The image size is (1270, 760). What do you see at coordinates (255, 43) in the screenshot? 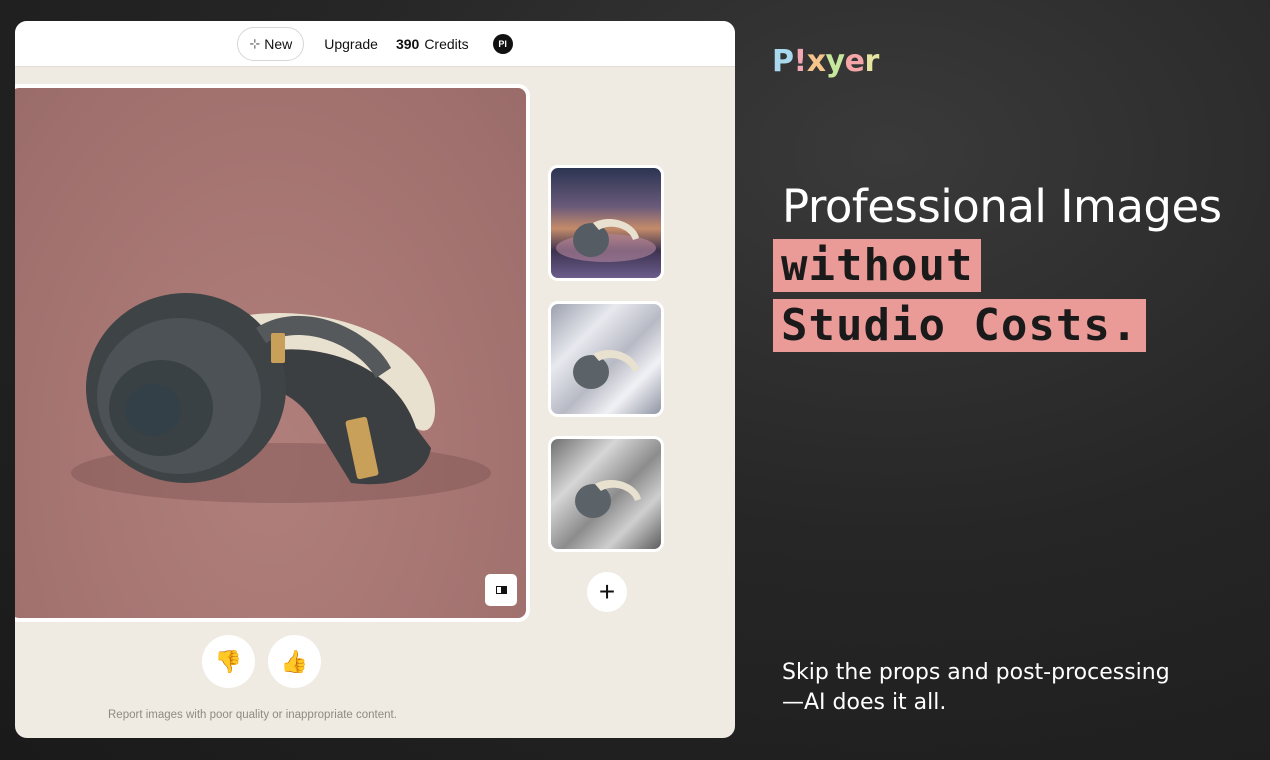
I see `crosshair-plus-icon: ⊹` at bounding box center [255, 43].